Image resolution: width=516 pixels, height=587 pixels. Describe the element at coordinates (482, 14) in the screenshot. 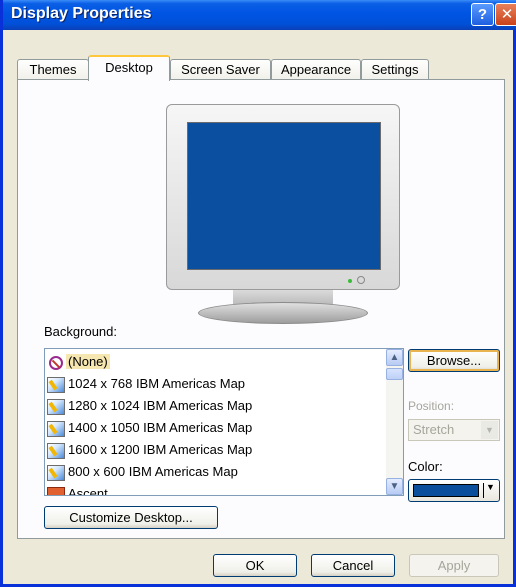

I see `help-button: ?` at that location.